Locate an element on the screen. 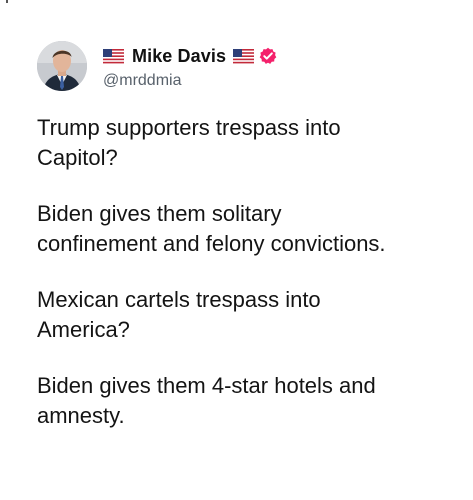 This screenshot has height=500, width=473. tweet-paragraph: Mexican cartels trespass into America? is located at coordinates (179, 314).